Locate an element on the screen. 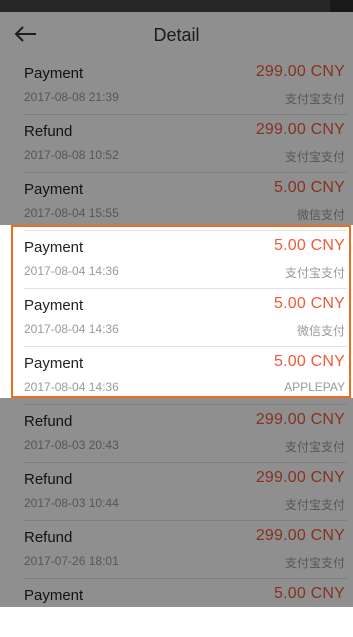 Image resolution: width=353 pixels, height=637 pixels. transaction-time: 2017-08-03 10:44 is located at coordinates (71, 503).